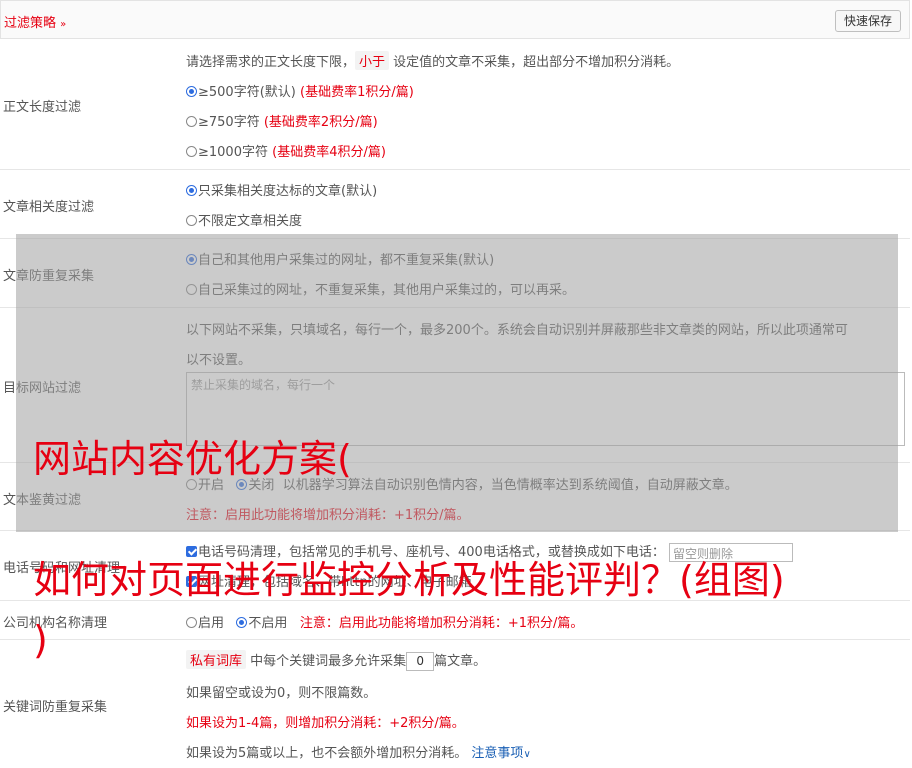  Describe the element at coordinates (420, 661) in the screenshot. I see `max-articles-input: 0` at that location.